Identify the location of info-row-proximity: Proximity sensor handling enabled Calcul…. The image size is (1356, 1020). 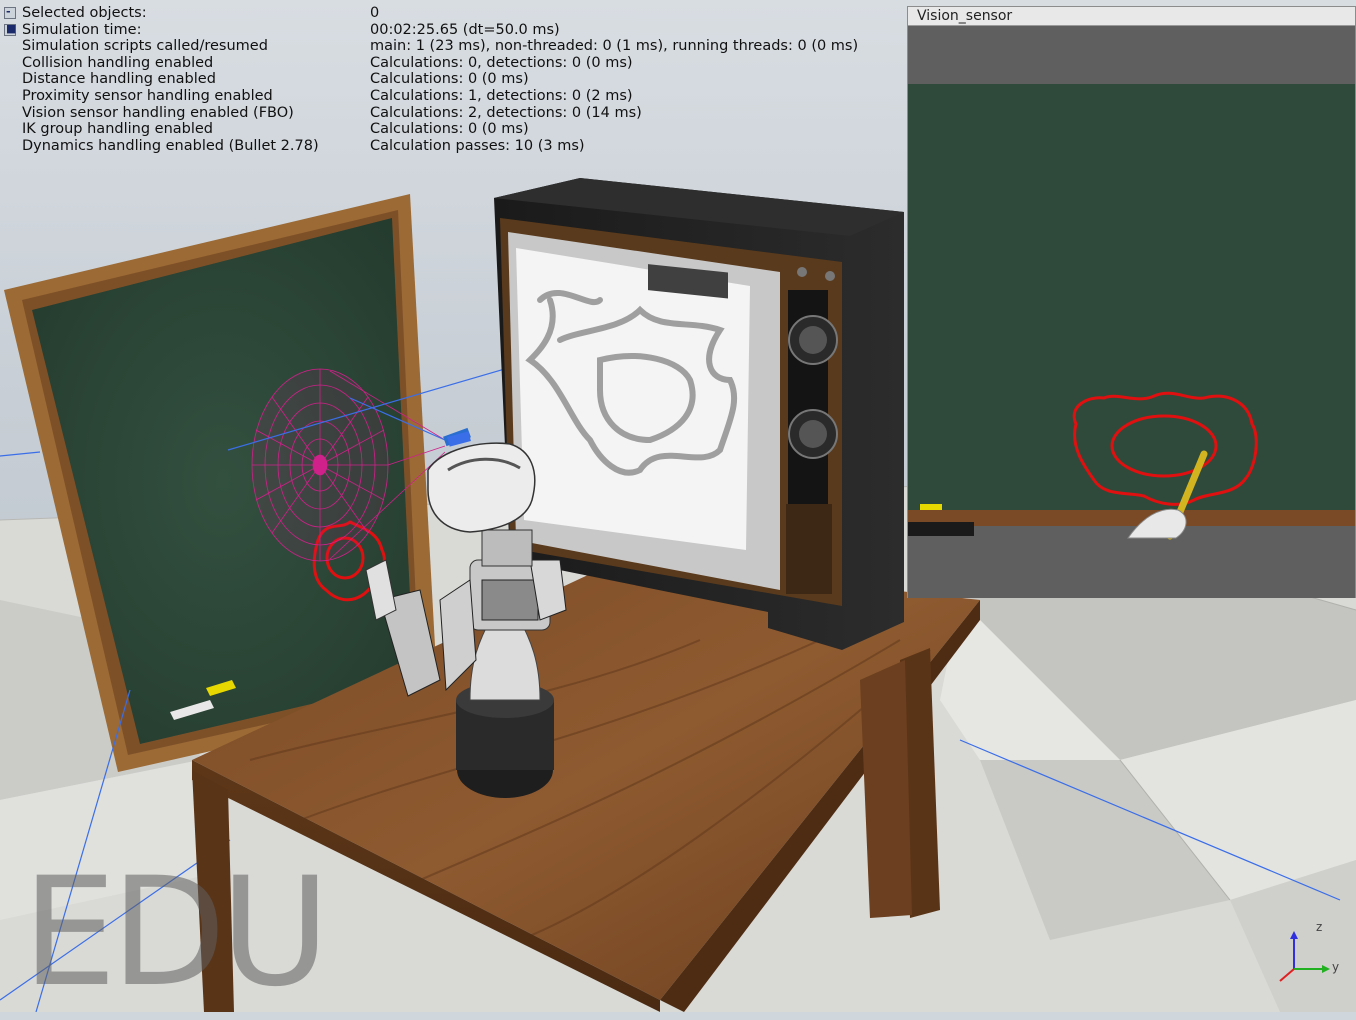
(454, 96).